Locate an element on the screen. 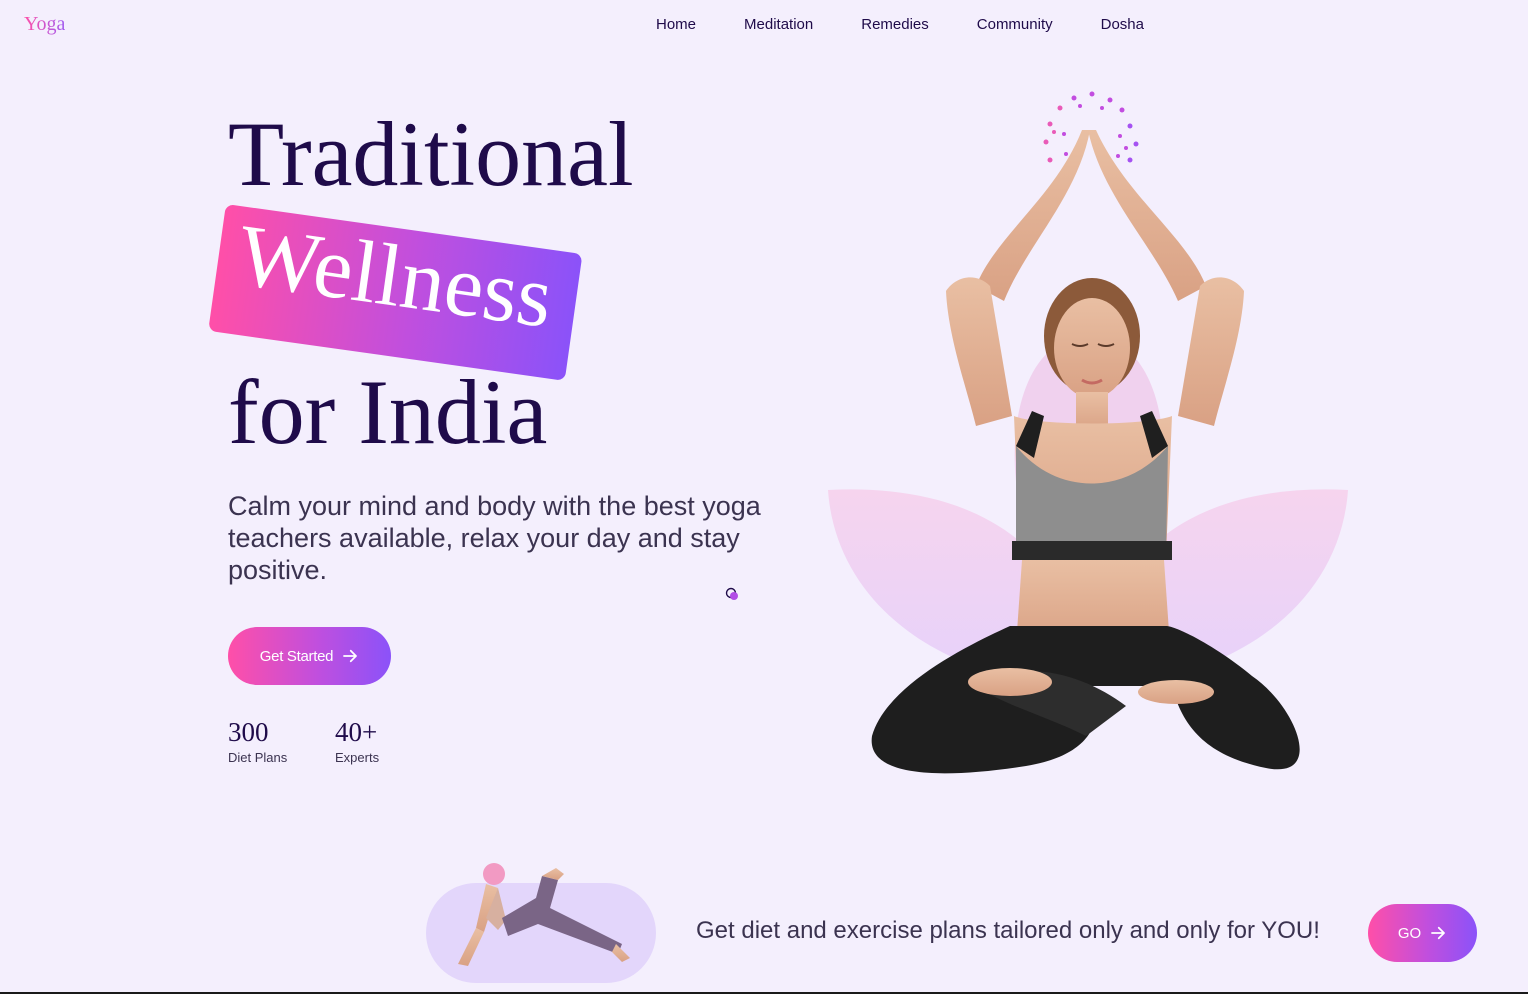  nav-home: Home is located at coordinates (676, 24).